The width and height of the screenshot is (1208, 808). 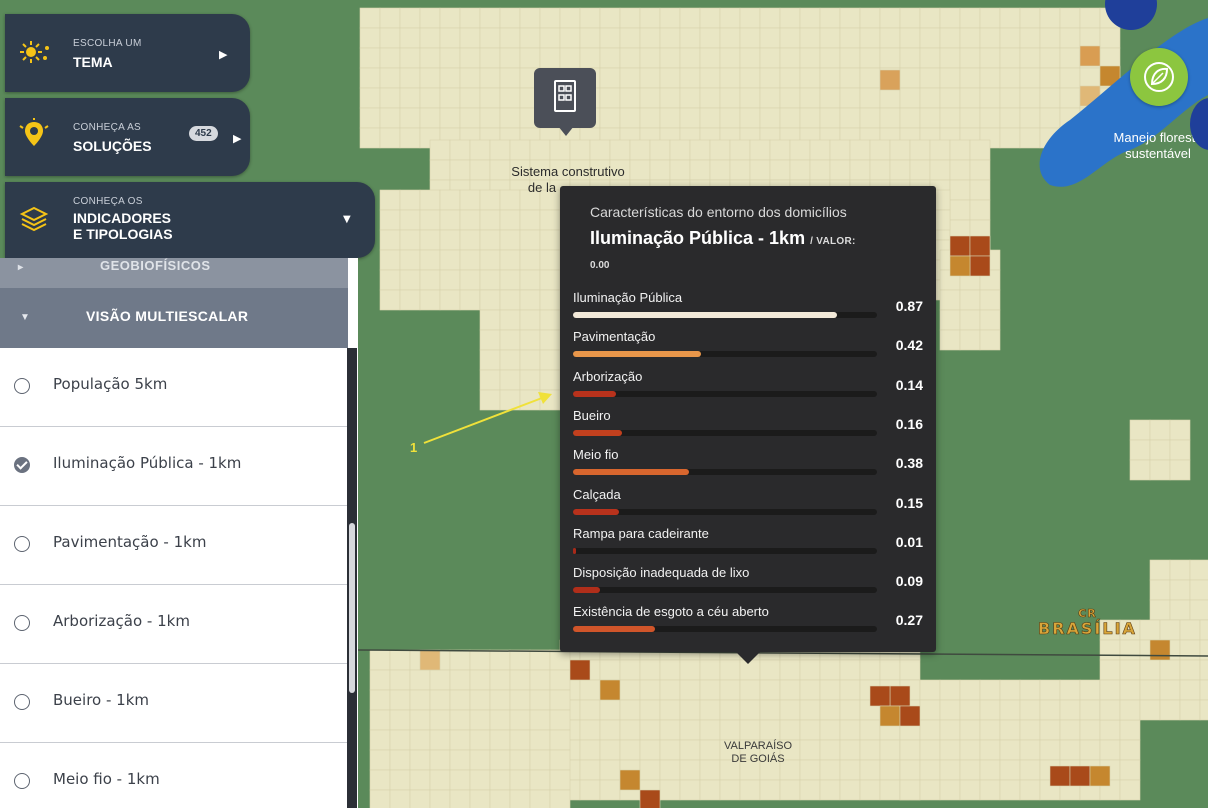 I want to click on indicator-label: População 5km, so click(x=110, y=384).